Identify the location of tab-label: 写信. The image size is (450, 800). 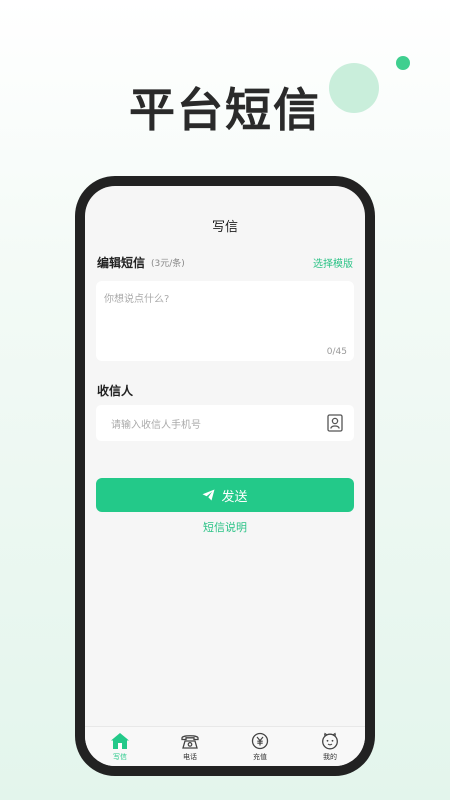
(120, 757).